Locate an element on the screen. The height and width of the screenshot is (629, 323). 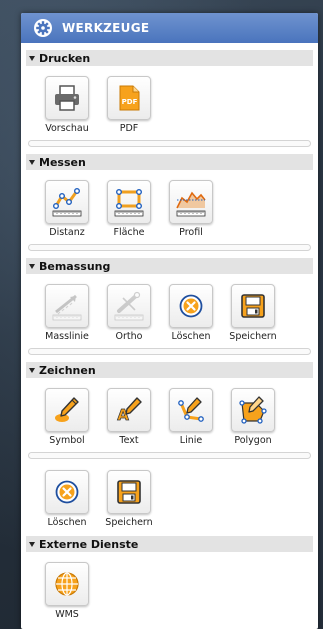
tool-pdf: PDF PDF is located at coordinates (129, 100).